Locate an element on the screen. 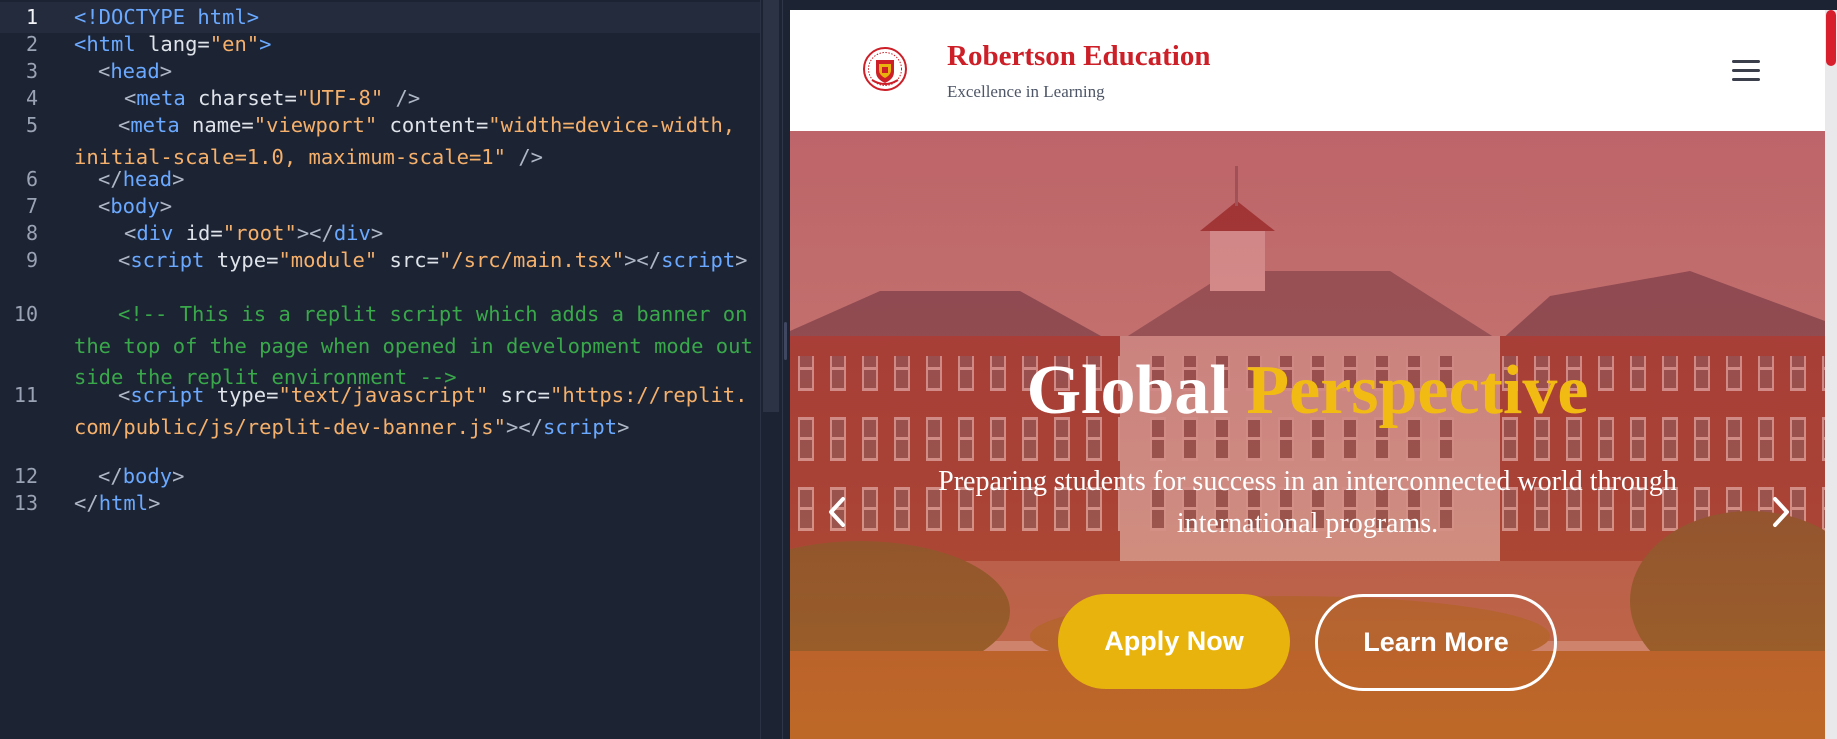 This screenshot has height=739, width=1837. brand-name: Robertson Education is located at coordinates (1078, 56).